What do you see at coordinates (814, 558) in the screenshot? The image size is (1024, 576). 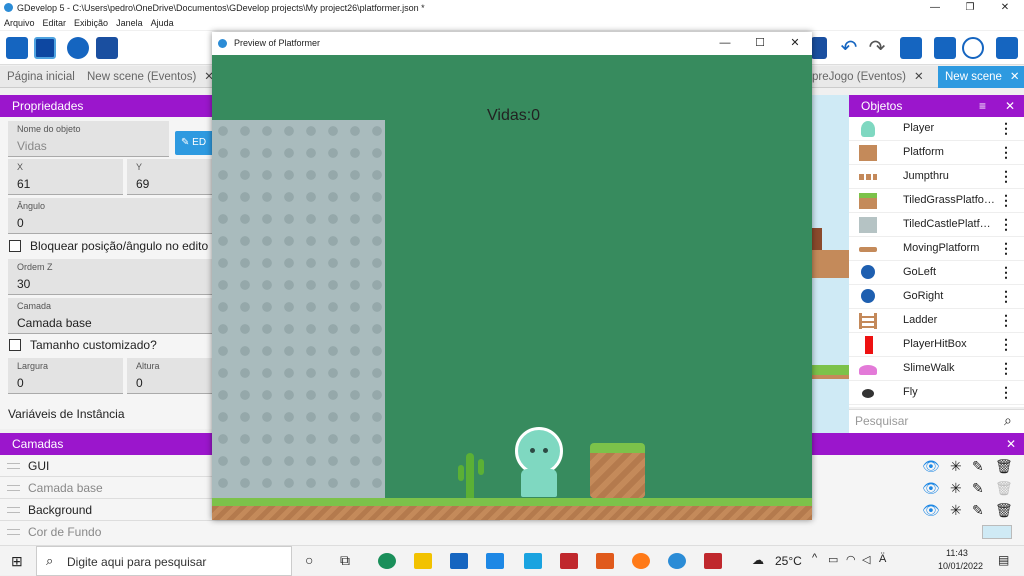 I see `tray-chevron-icon: ^` at bounding box center [814, 558].